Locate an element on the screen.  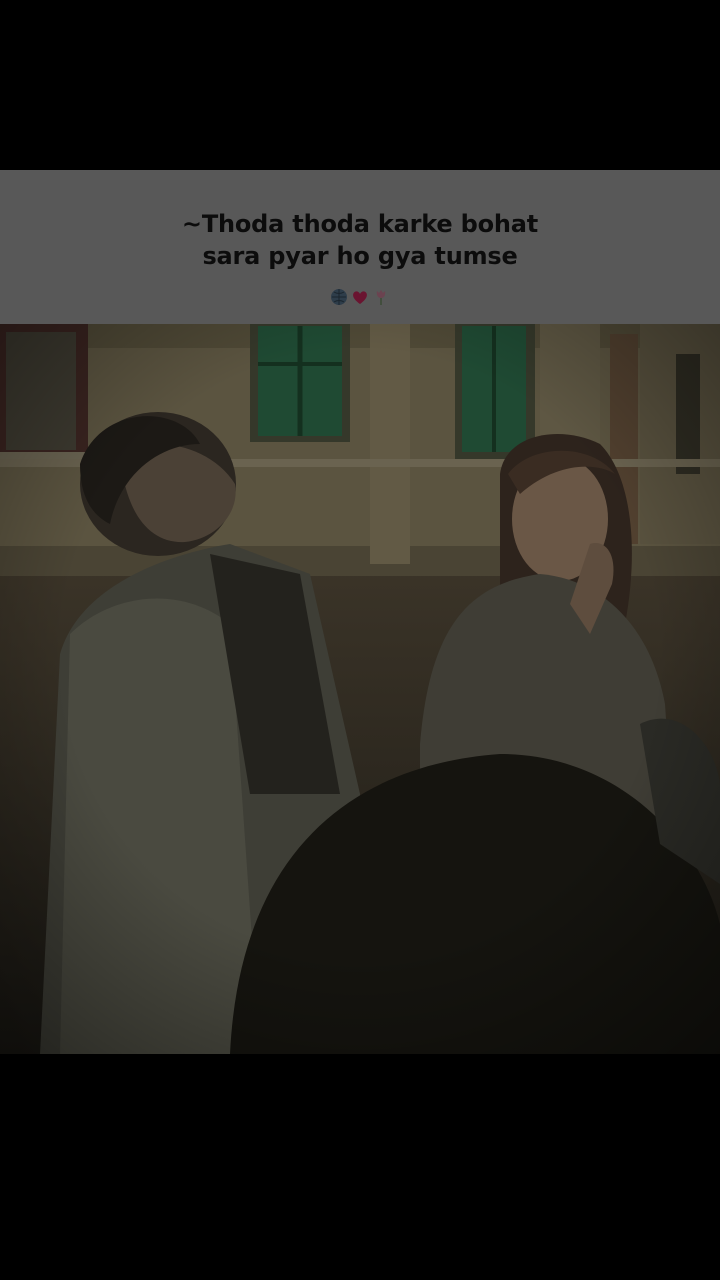
caption-line-1: ~Thoda thoda karke bohat is located at coordinates (360, 224).